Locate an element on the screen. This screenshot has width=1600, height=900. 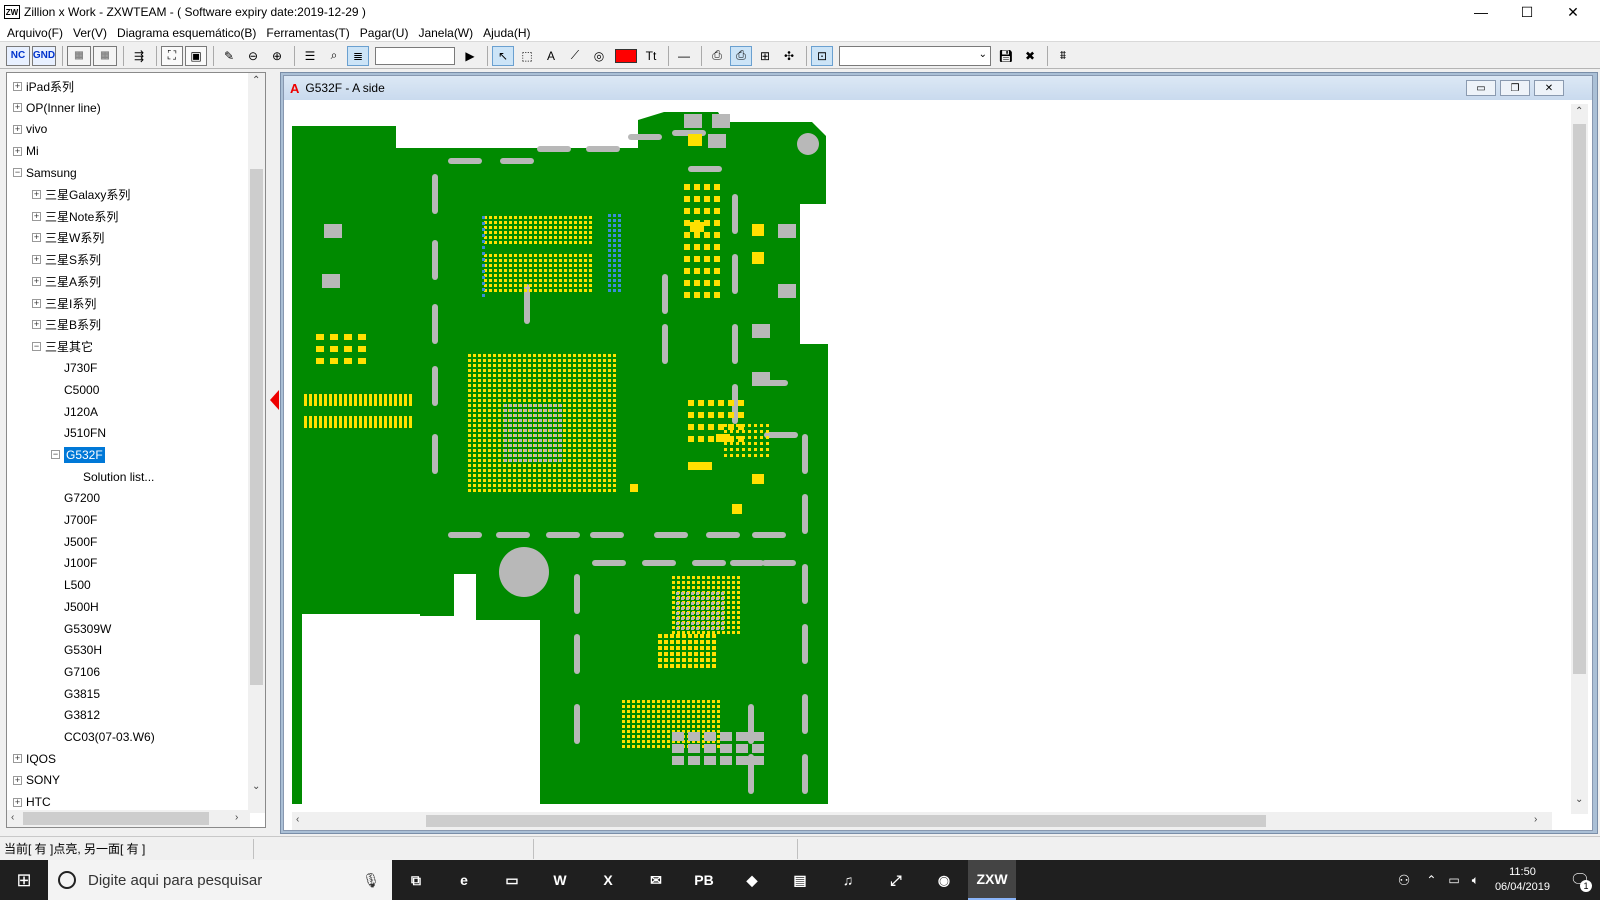
canvas-horizontal-scrollbar: ‹ › is located at coordinates (922, 821).